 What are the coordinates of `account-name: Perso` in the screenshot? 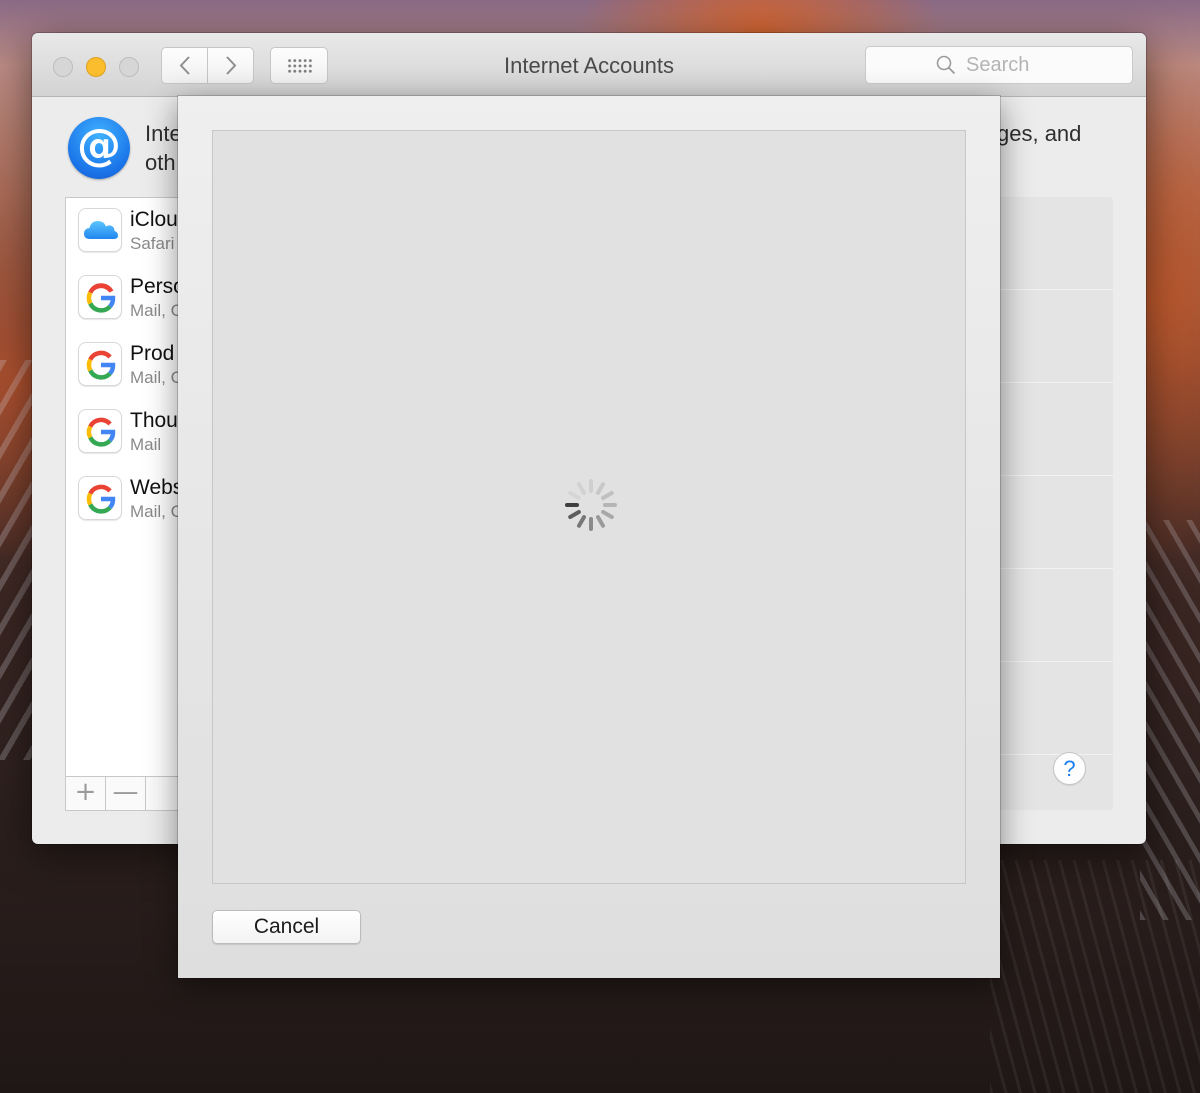 It's located at (157, 286).